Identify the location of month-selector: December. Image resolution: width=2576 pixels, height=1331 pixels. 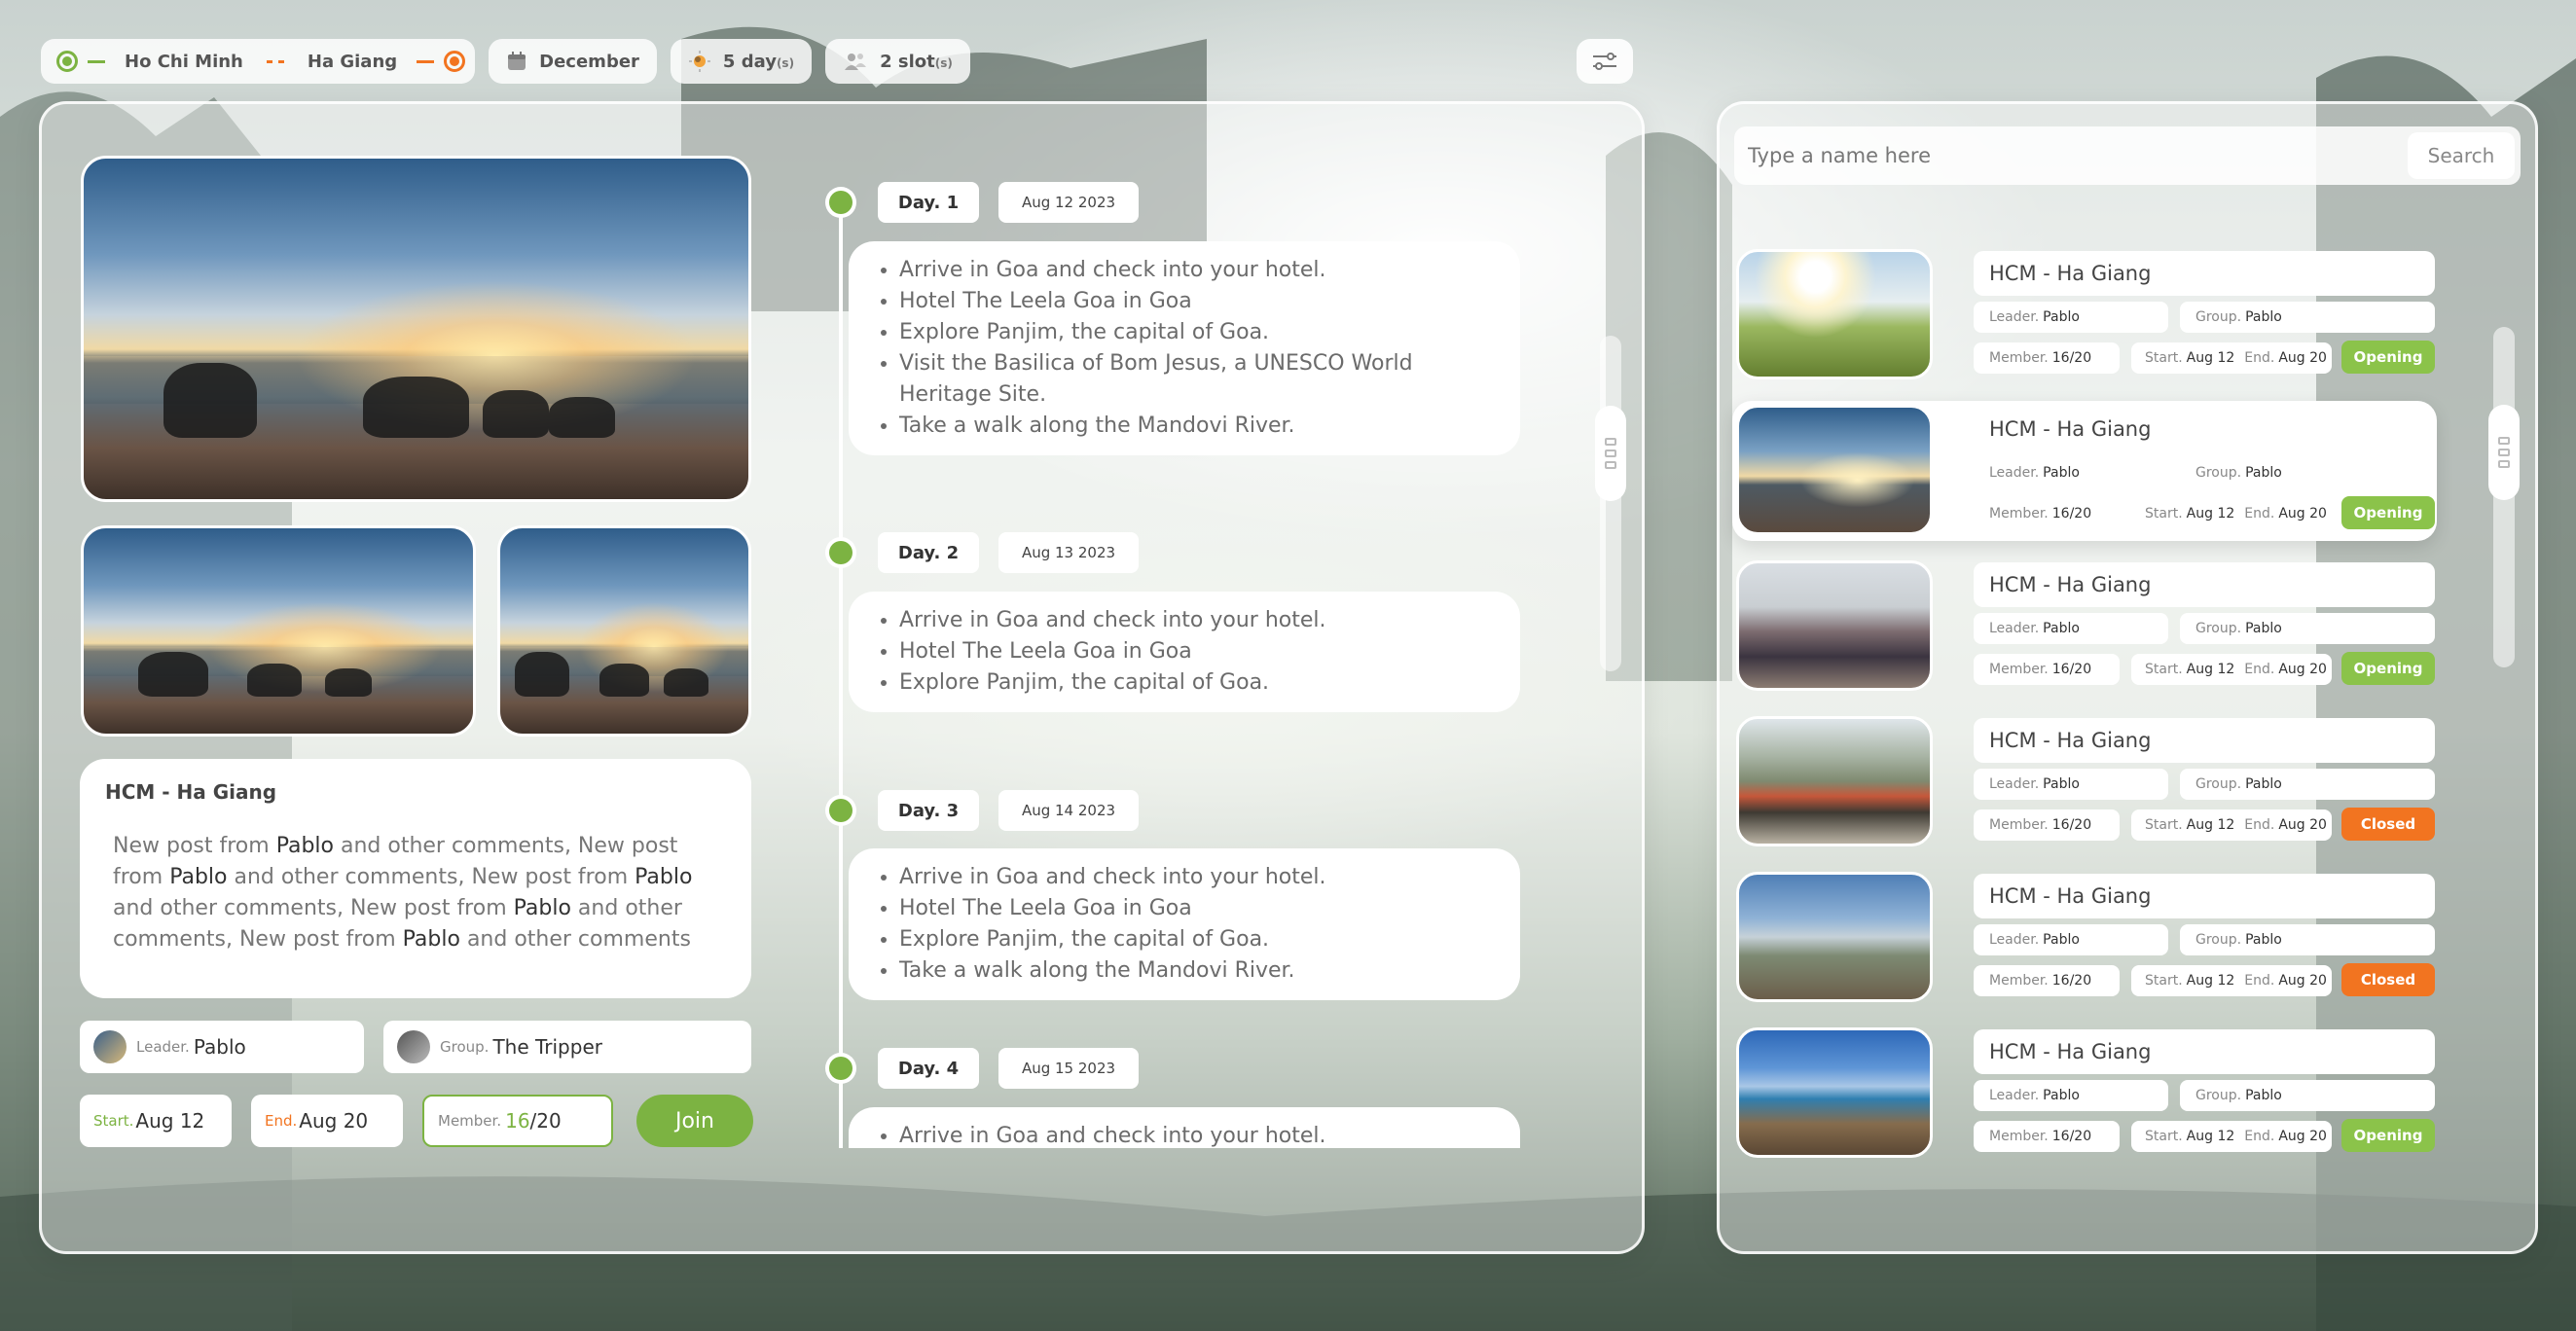
(573, 62).